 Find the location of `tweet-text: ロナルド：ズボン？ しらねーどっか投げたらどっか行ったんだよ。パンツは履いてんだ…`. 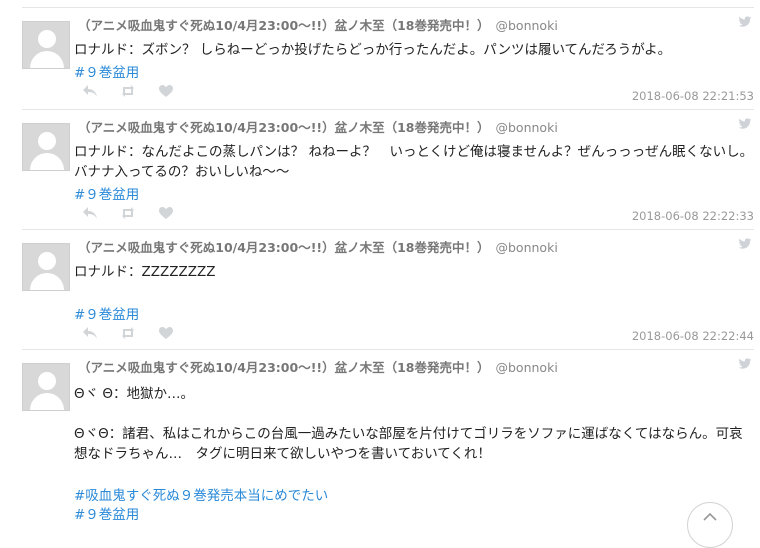

tweet-text: ロナルド：ズボン？ しらねーどっか投げたらどっか行ったんだよ。パンツは履いてんだ… is located at coordinates (373, 50).